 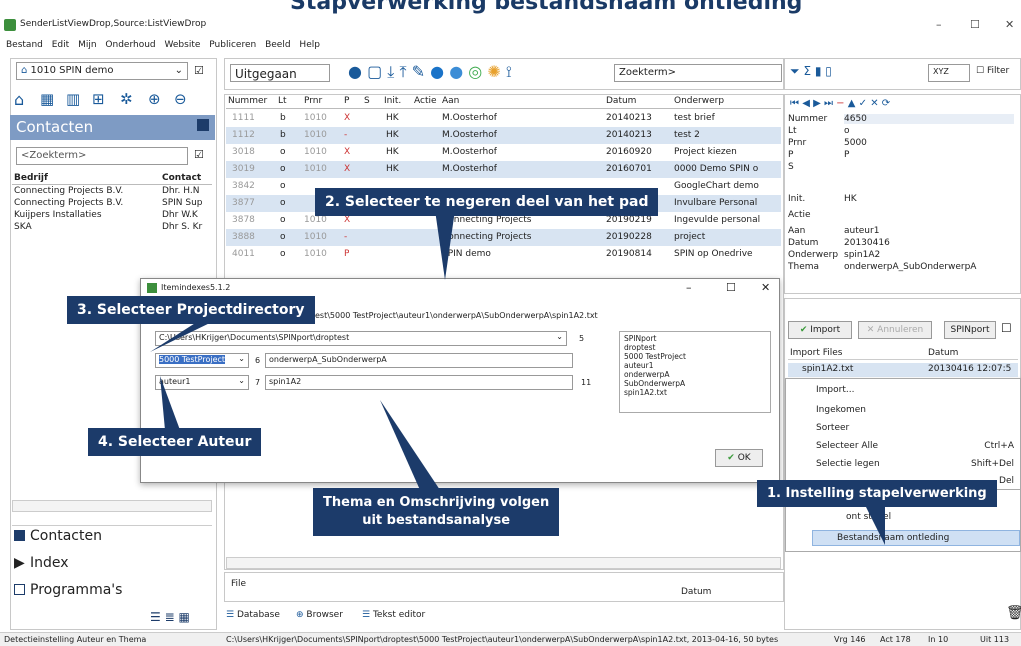 What do you see at coordinates (895, 639) in the screenshot?
I see `status-act: Act 178` at bounding box center [895, 639].